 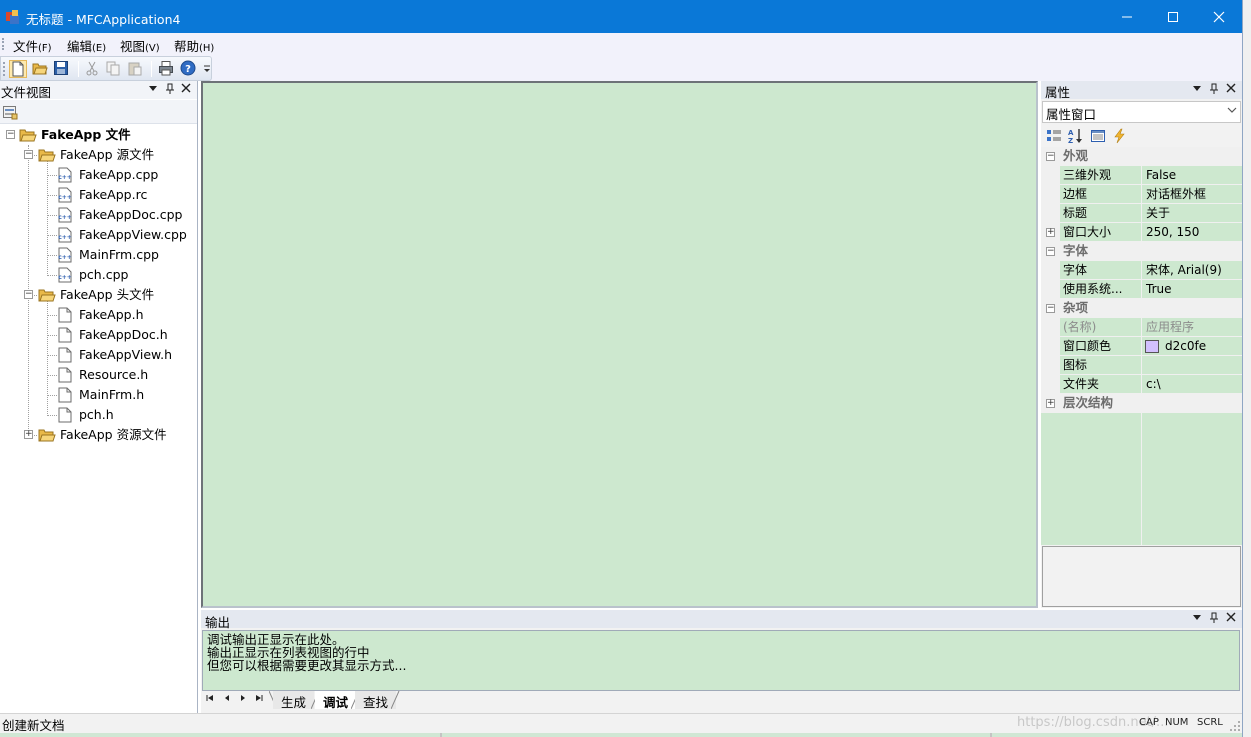 What do you see at coordinates (1098, 136) in the screenshot?
I see `property-pages-icon` at bounding box center [1098, 136].